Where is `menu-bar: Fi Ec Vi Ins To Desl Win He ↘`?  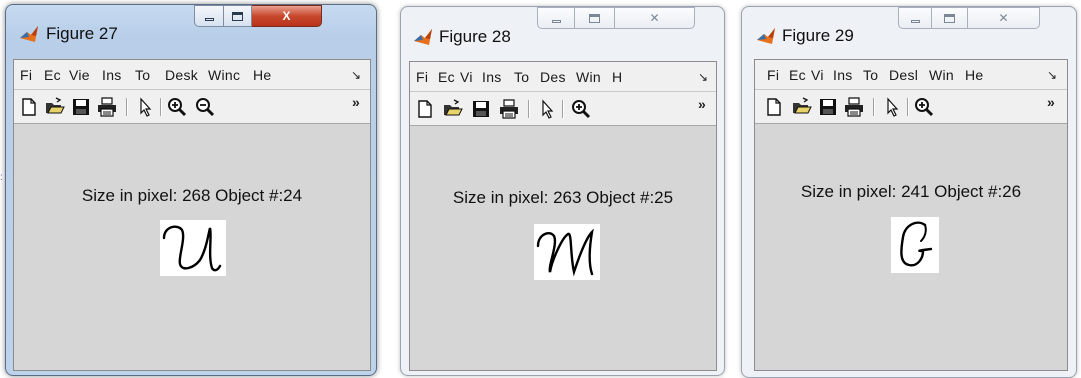
menu-bar: Fi Ec Vi Ins To Desl Win He ↘ is located at coordinates (911, 75).